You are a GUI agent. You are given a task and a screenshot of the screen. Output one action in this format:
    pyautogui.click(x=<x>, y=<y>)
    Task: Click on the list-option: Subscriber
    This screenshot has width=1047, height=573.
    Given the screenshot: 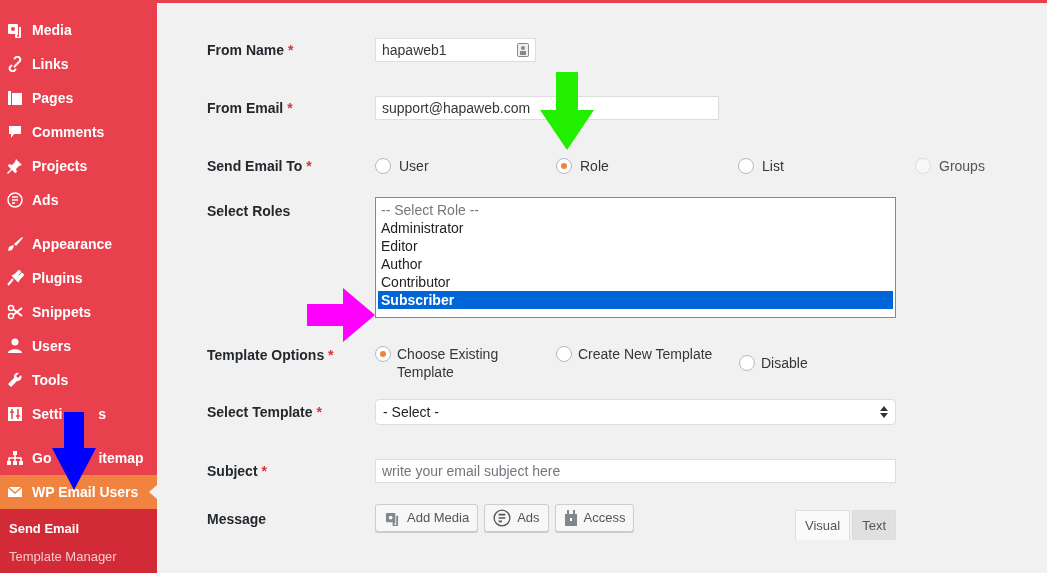 What is the action you would take?
    pyautogui.click(x=635, y=300)
    